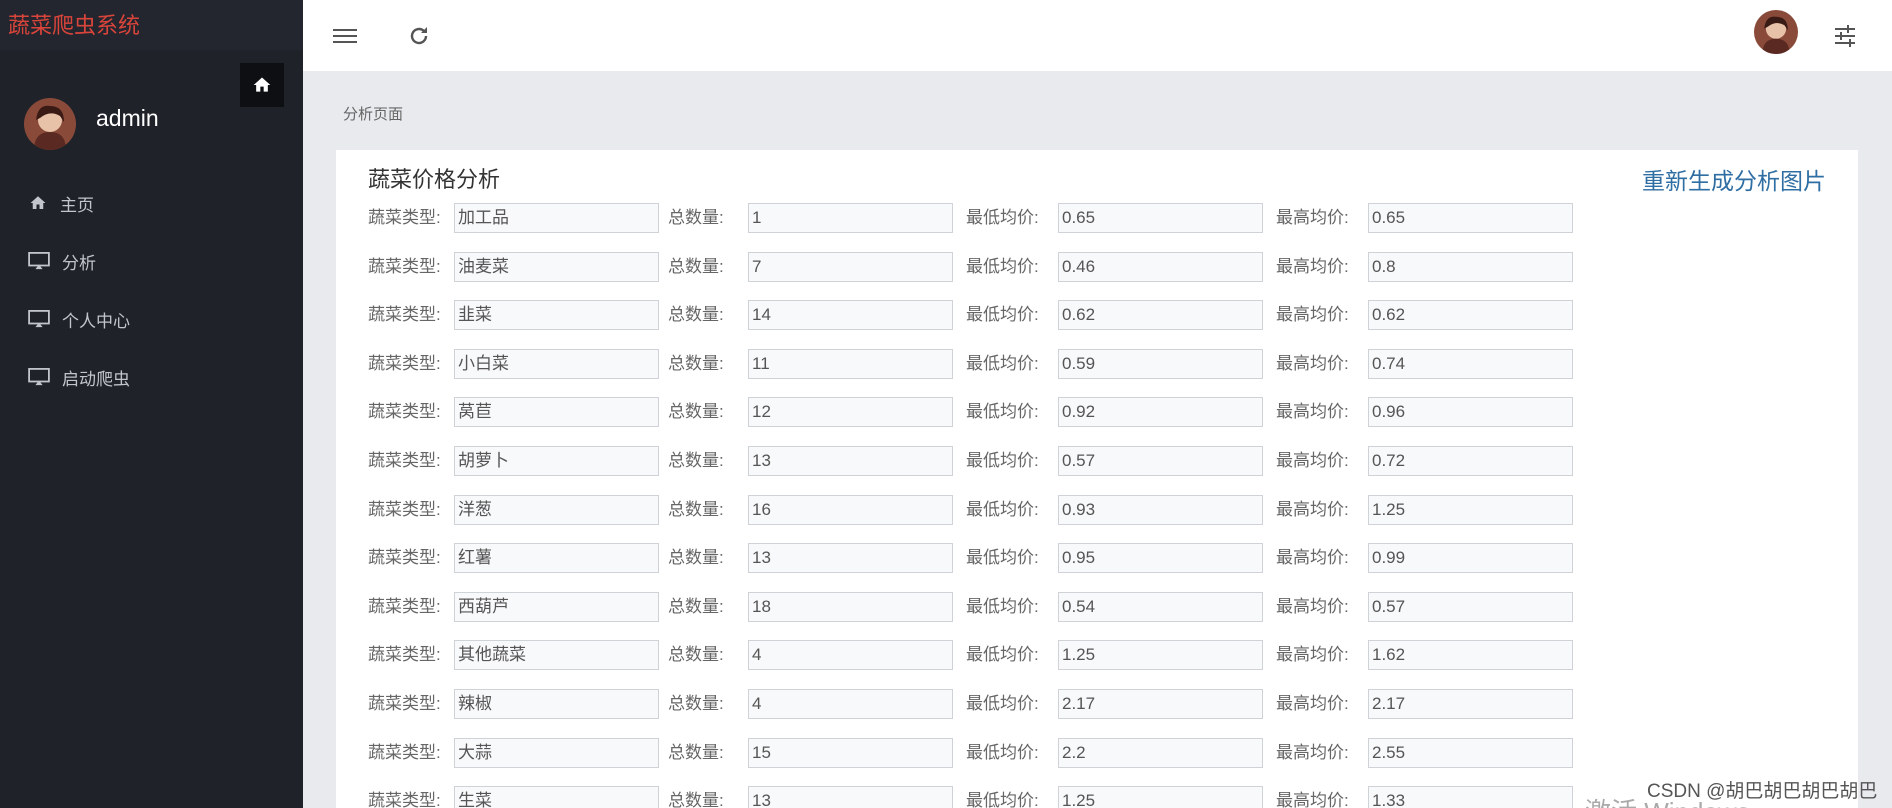 This screenshot has height=808, width=1892. I want to click on max-price-field: 2.55, so click(1470, 752).